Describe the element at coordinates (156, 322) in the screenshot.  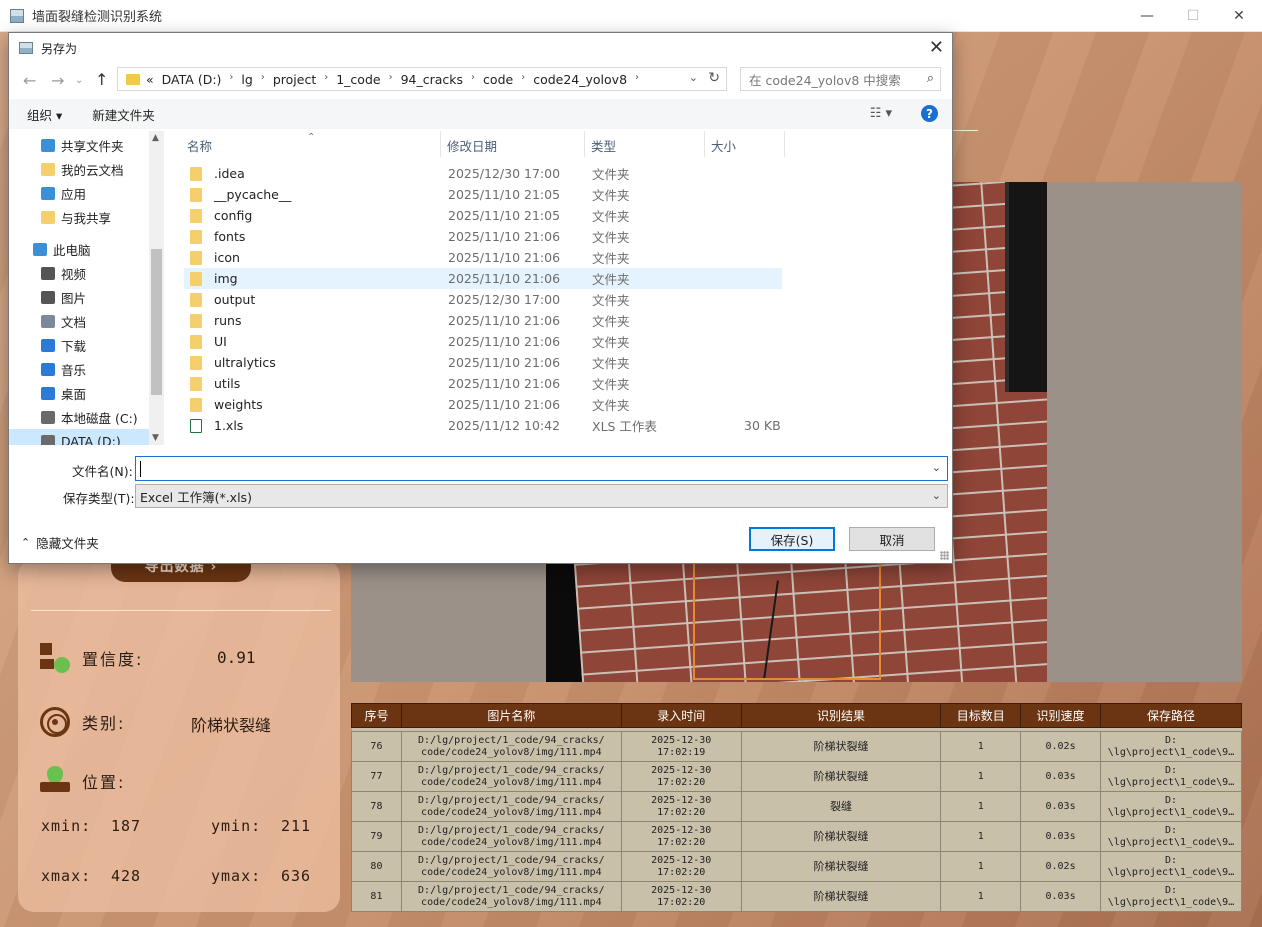
I see `scroll-thumb` at that location.